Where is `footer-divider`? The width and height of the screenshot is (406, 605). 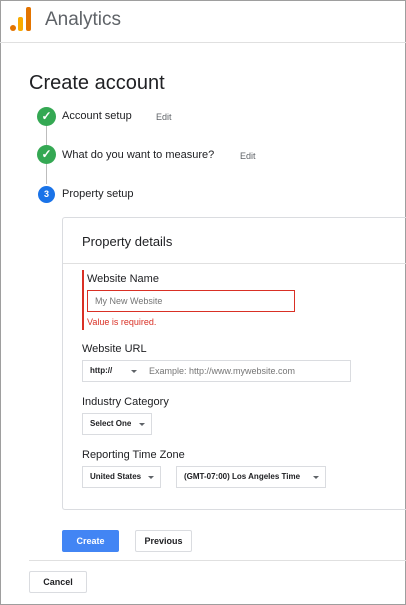
footer-divider is located at coordinates (217, 560).